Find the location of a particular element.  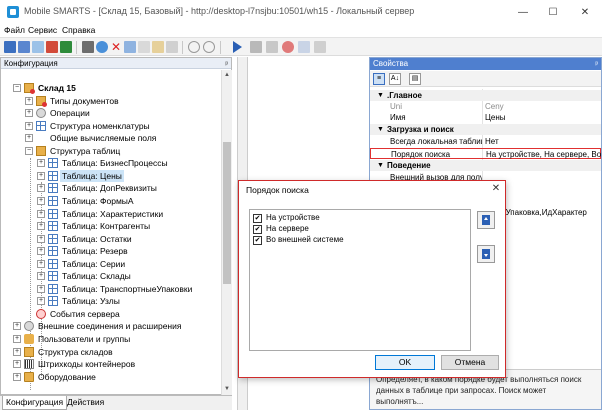

export-icon is located at coordinates (52, 47).